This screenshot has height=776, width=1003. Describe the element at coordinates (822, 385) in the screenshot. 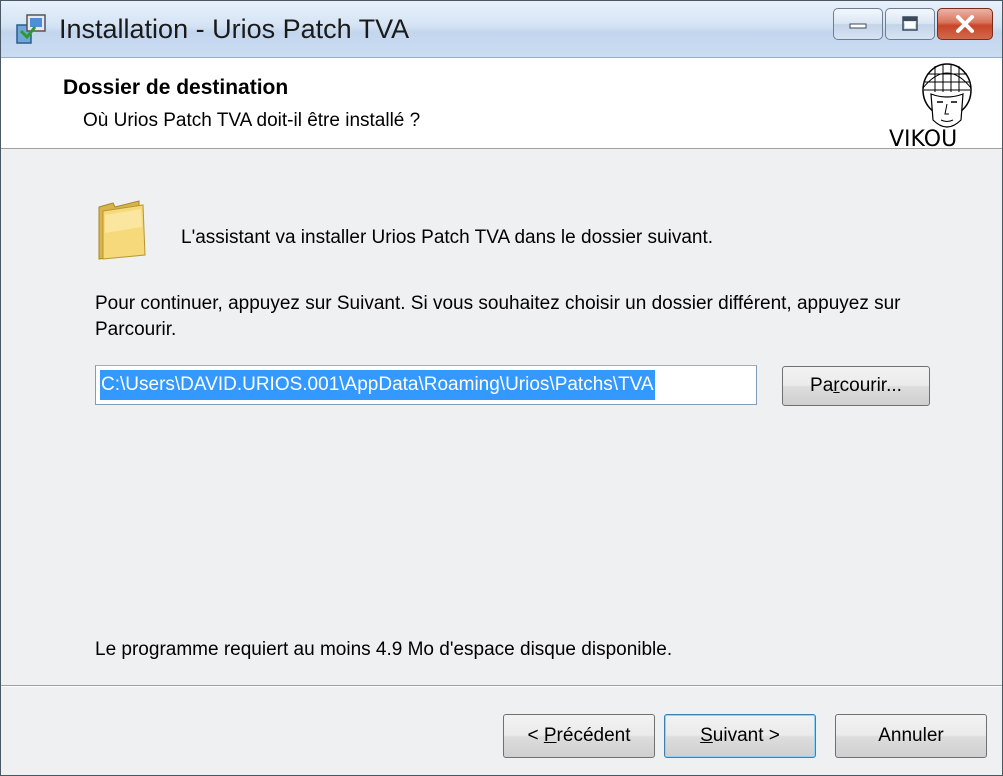

I see `browse-label-pre: Pa` at that location.